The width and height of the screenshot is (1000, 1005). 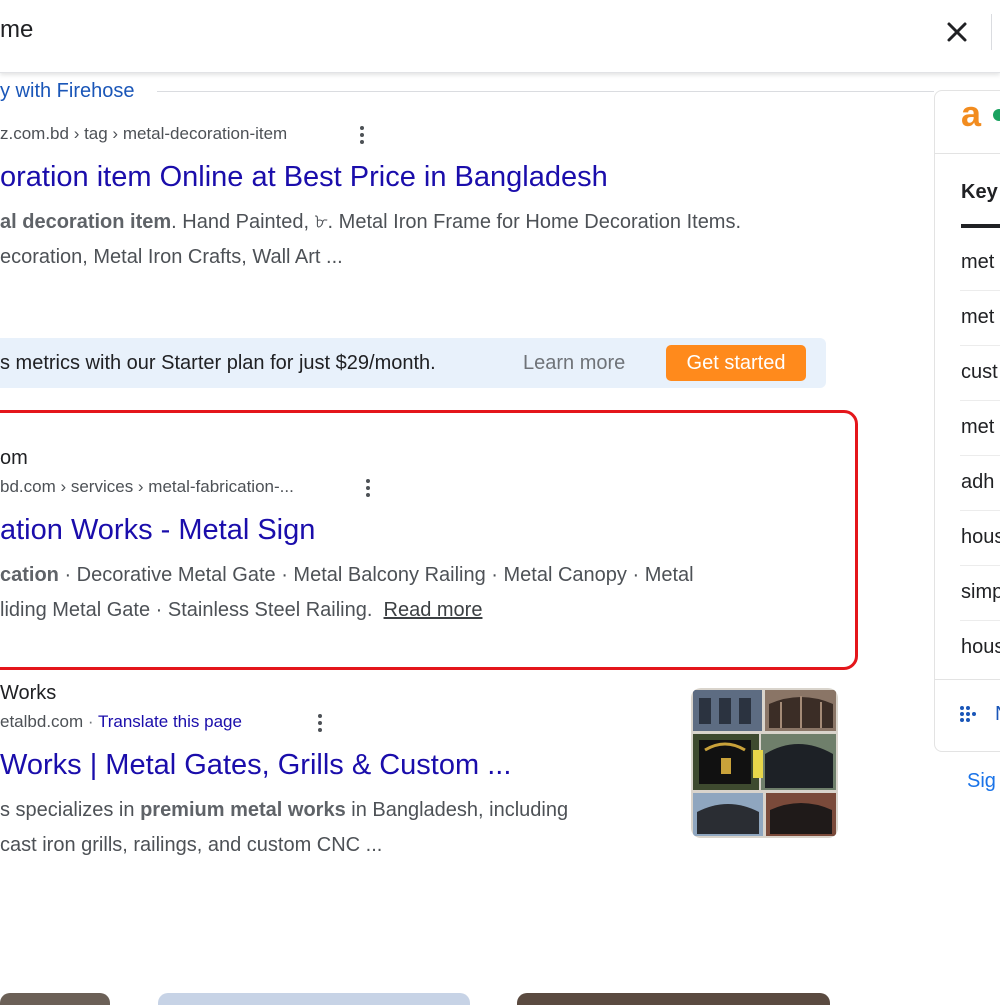 I want to click on close-icon, so click(x=957, y=32).